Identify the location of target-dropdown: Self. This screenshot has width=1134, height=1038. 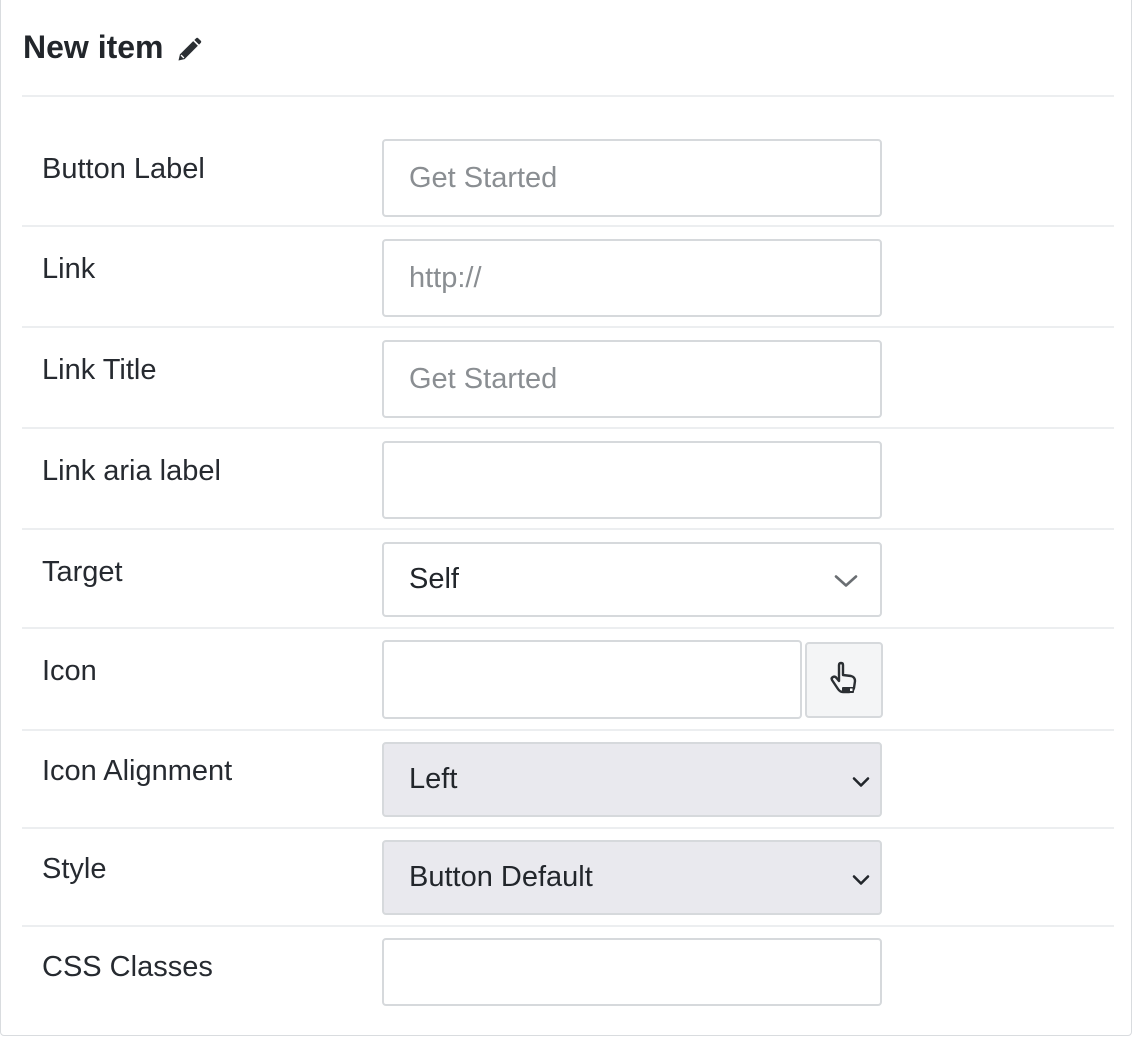
(632, 579).